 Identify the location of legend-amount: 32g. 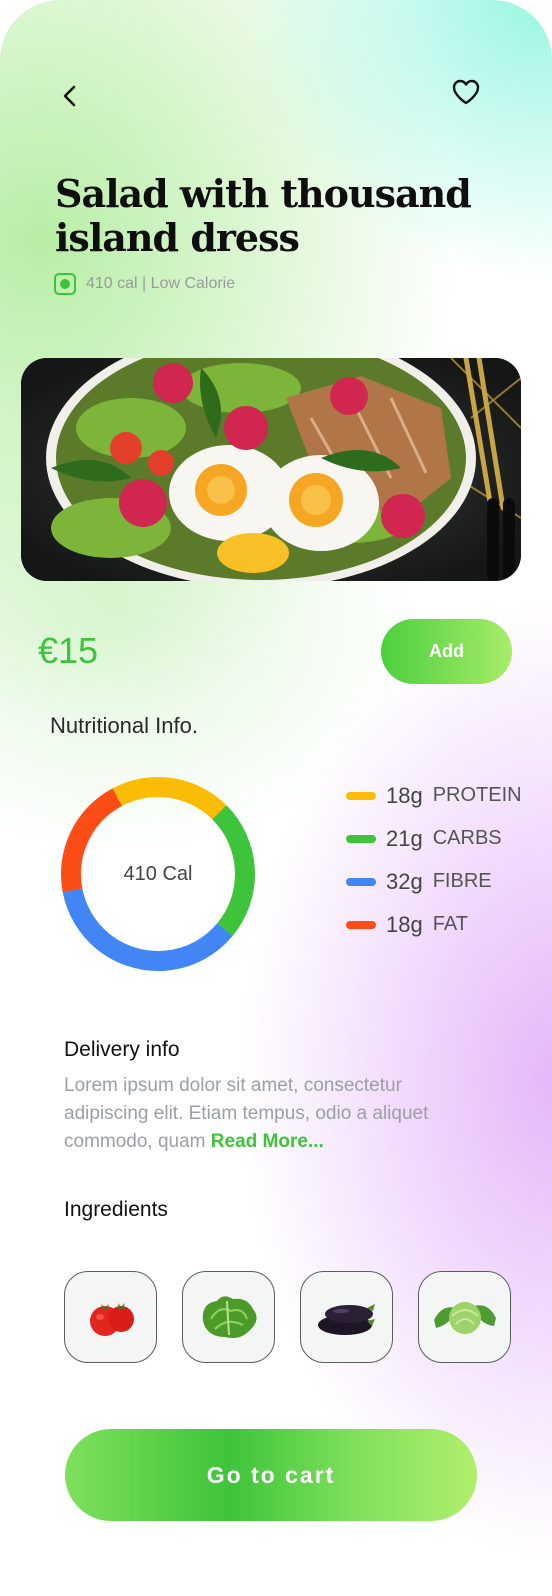
(404, 881).